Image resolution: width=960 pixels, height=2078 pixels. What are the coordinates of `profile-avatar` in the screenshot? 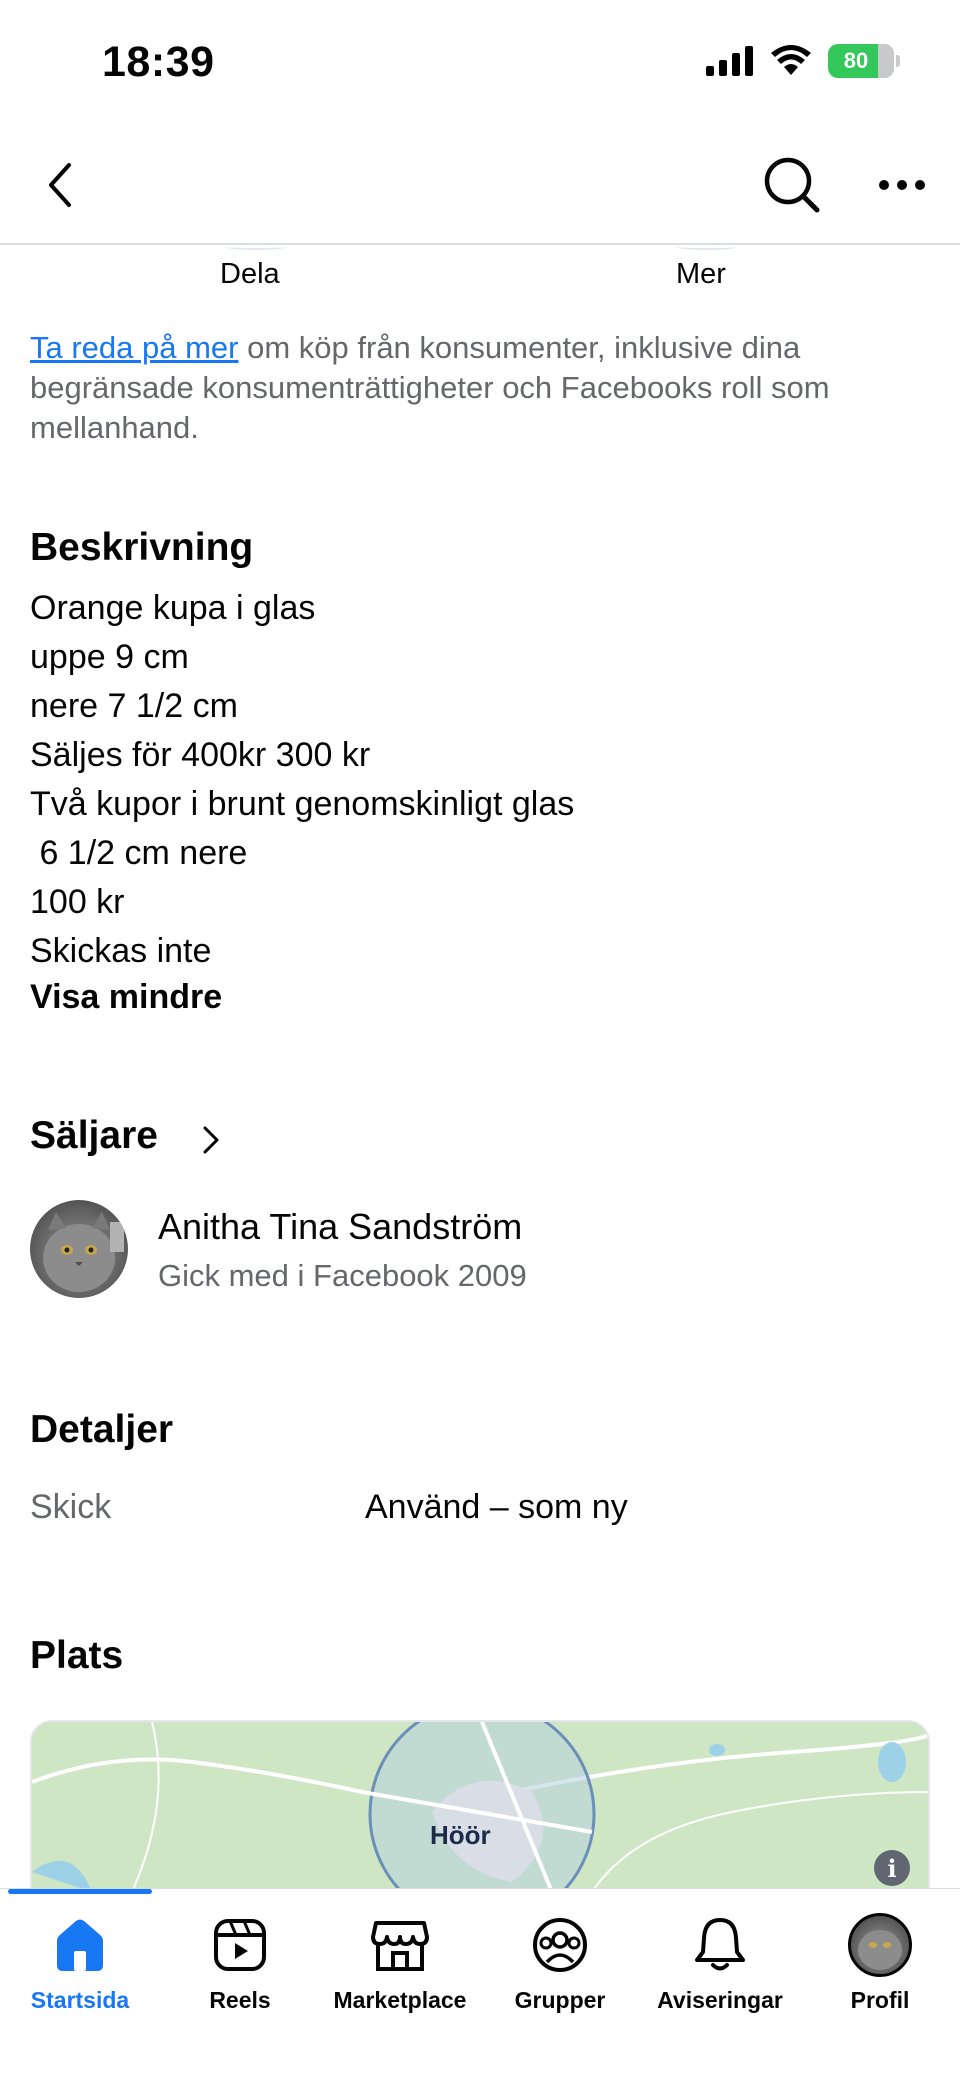 It's located at (880, 1945).